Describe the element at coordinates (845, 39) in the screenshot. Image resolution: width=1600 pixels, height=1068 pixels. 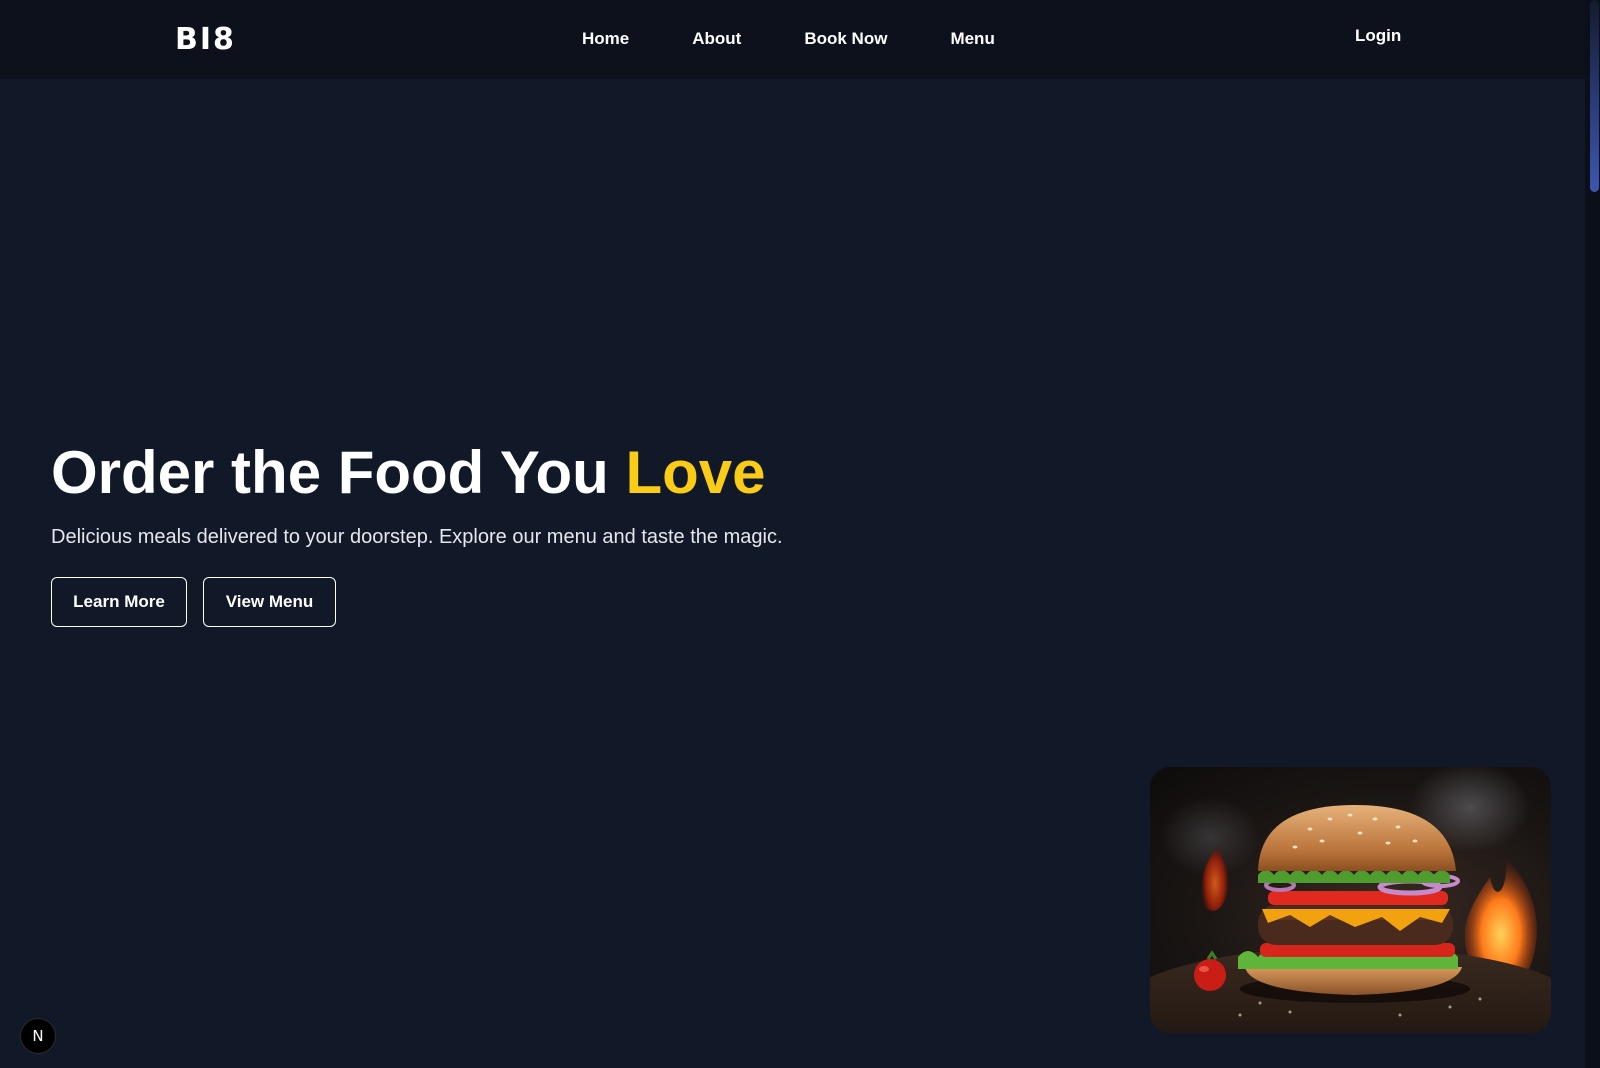
I see `nav-link-book-now: Book Now` at that location.